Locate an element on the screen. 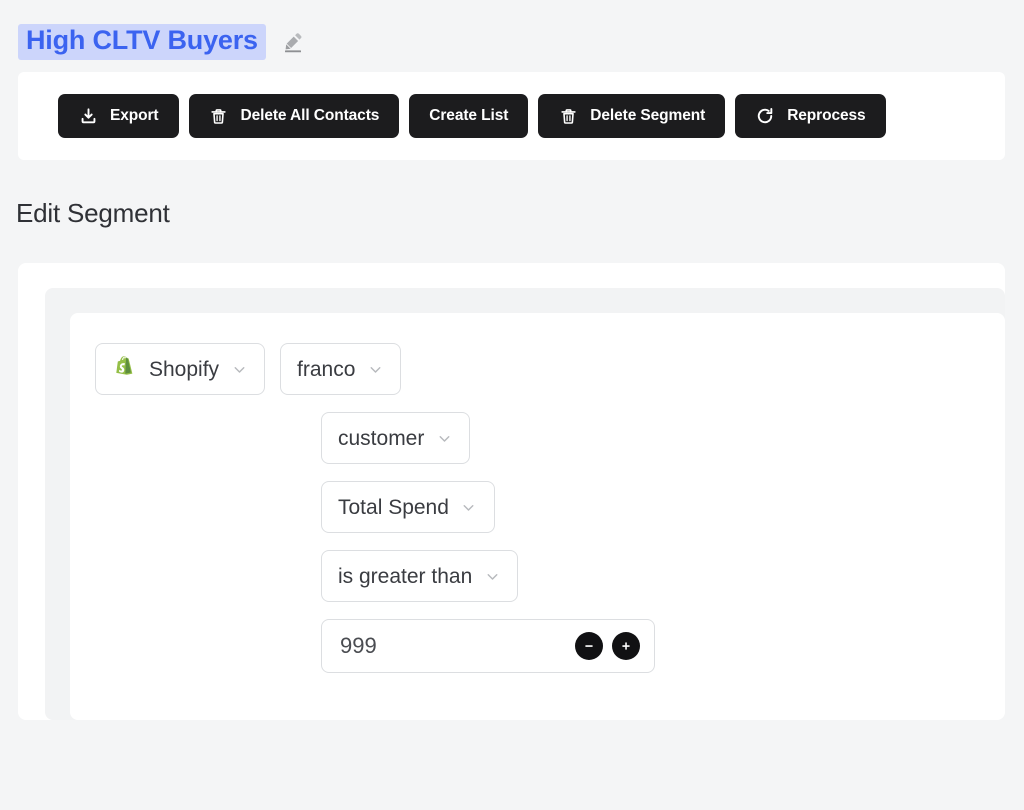 The height and width of the screenshot is (810, 1024). object-row: customer is located at coordinates (550, 438).